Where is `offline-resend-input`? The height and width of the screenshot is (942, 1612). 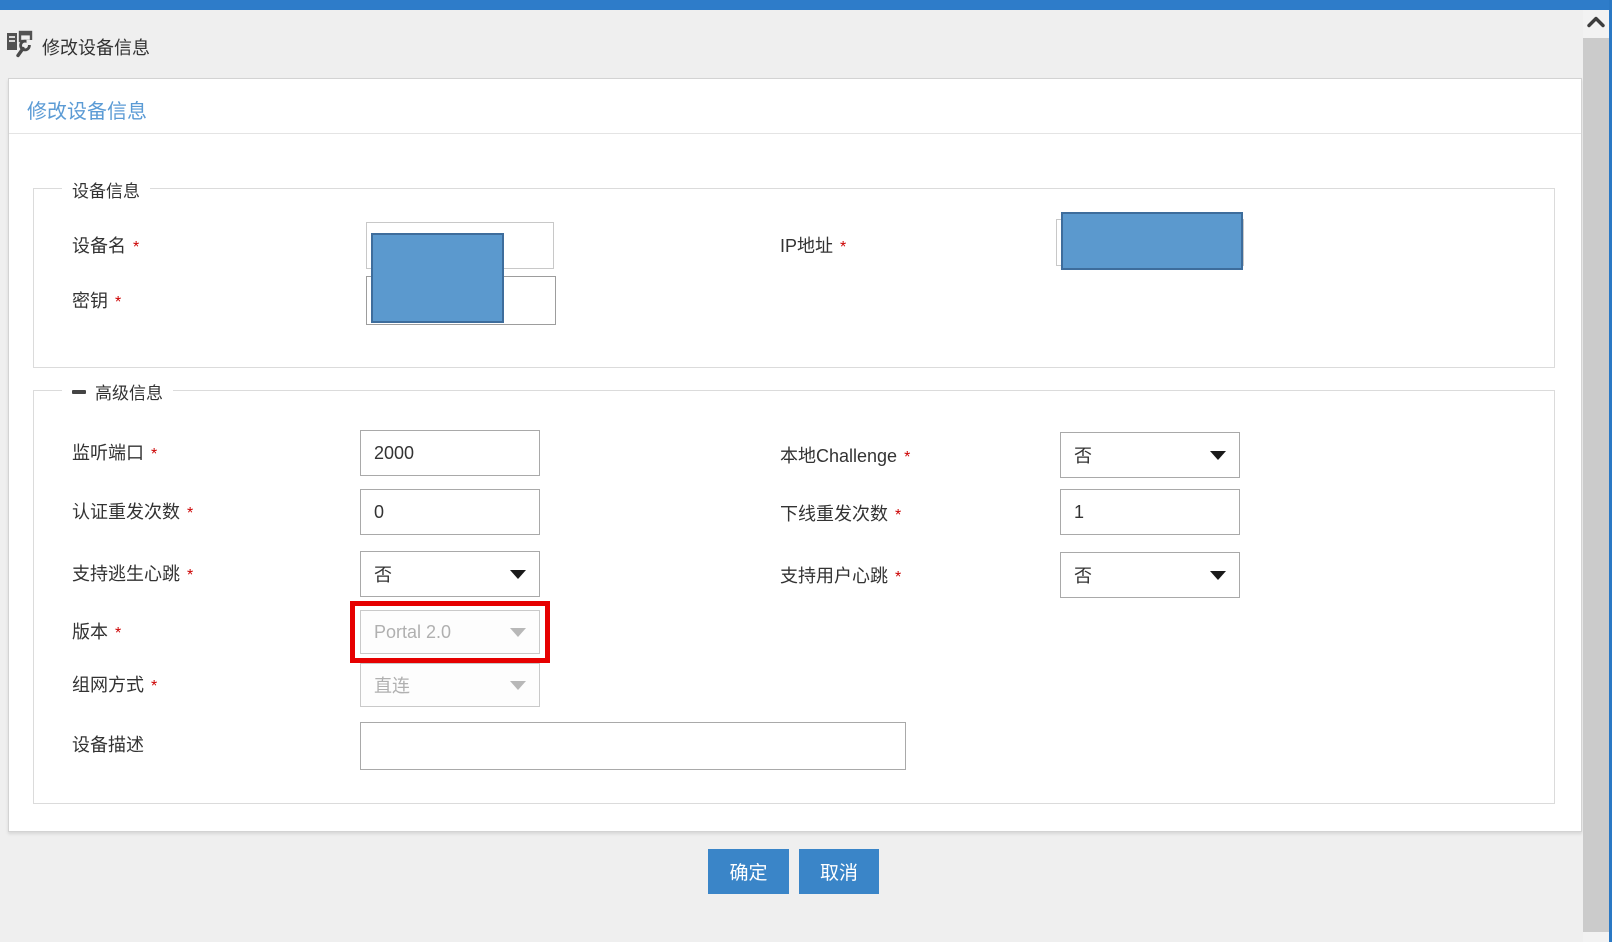 offline-resend-input is located at coordinates (1150, 512).